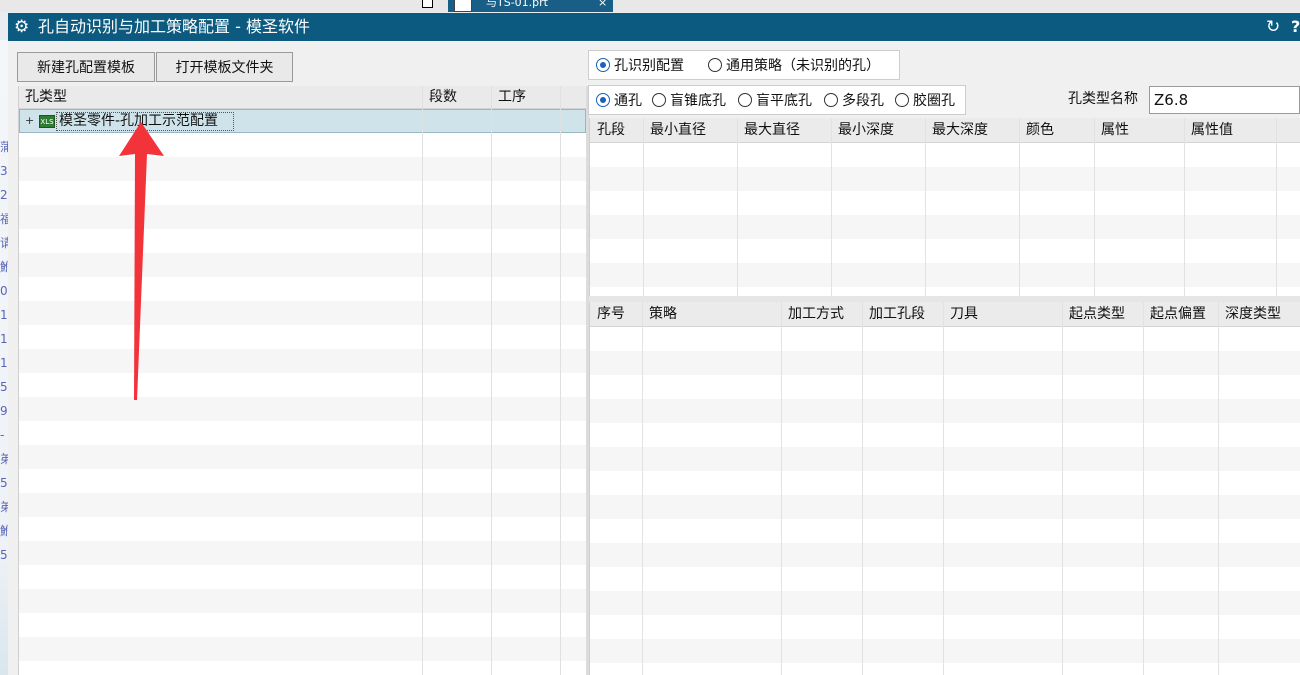 The width and height of the screenshot is (1300, 675). Describe the element at coordinates (777, 100) in the screenshot. I see `hole-type-radio-group: 通孔 盲锥底孔 盲平底孔 多段孔 胶圈孔` at that location.